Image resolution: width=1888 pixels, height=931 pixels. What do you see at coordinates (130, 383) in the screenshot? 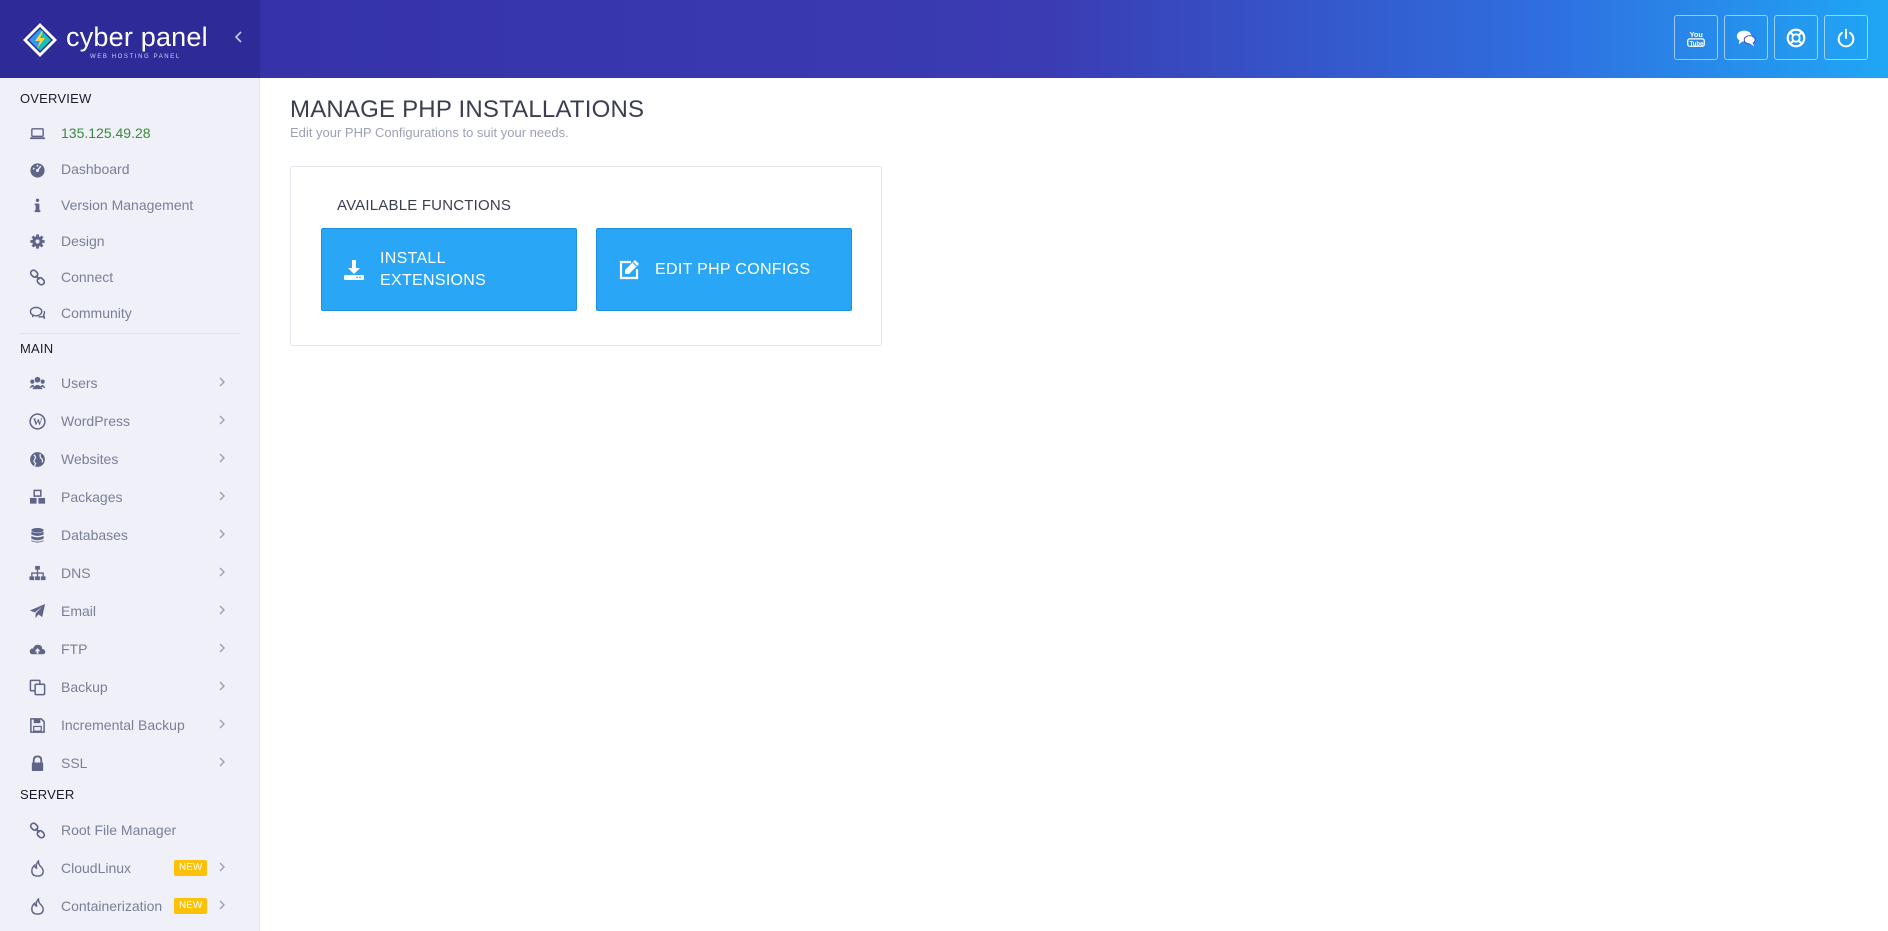
I see `sidebar-item-users: Users` at bounding box center [130, 383].